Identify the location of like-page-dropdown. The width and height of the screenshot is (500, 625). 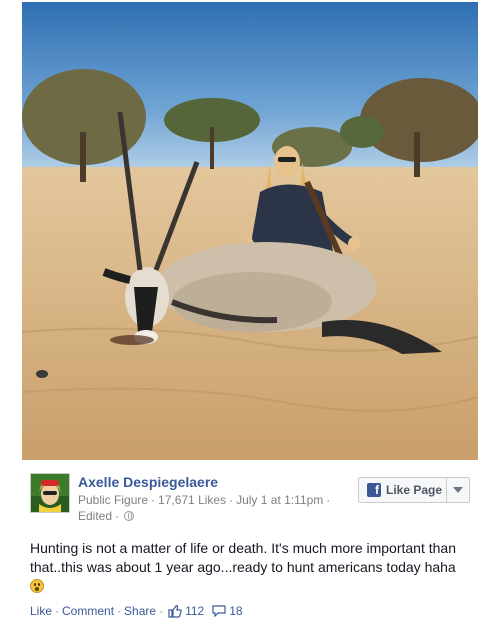
(458, 490).